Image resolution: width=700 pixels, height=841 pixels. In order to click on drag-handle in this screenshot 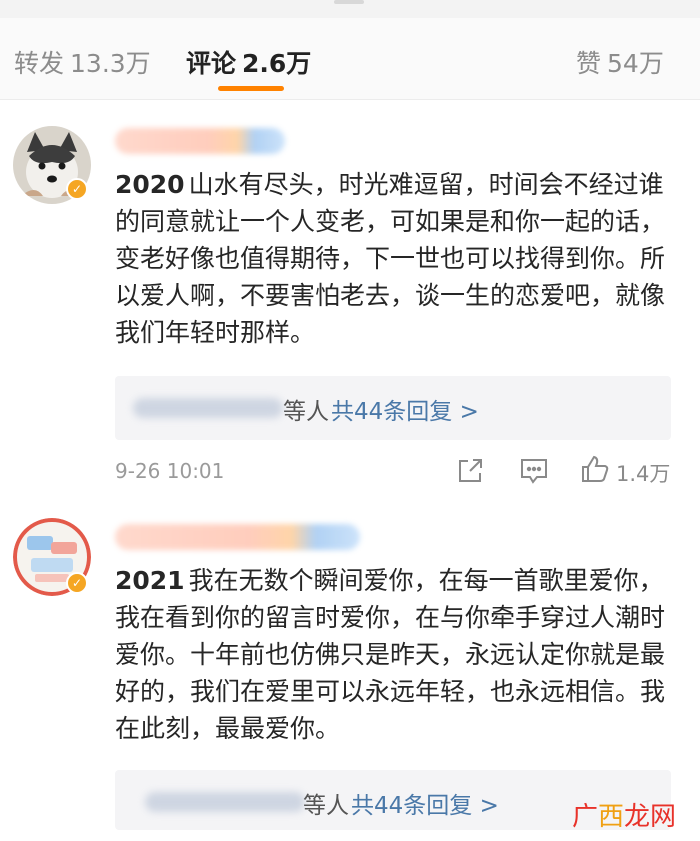, I will do `click(349, 2)`.